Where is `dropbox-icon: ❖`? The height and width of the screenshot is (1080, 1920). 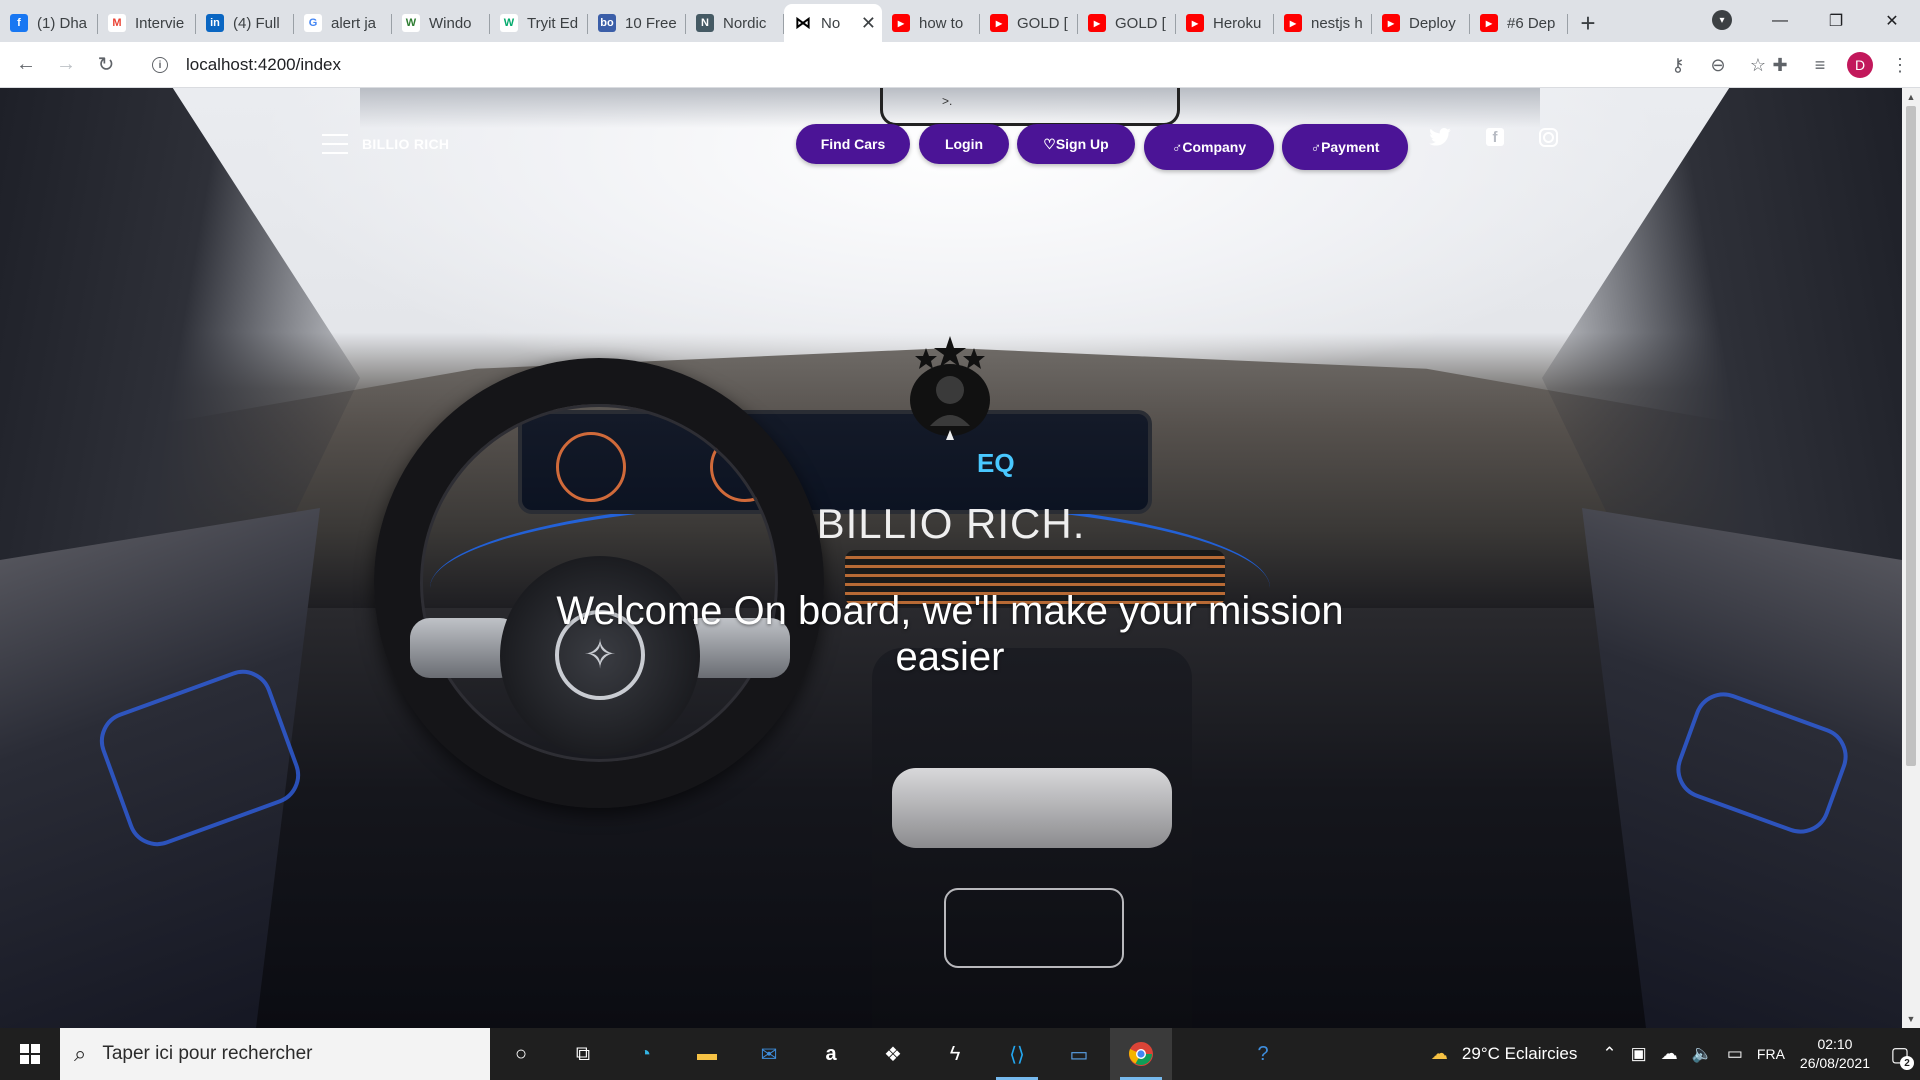
dropbox-icon: ❖ is located at coordinates (893, 1054).